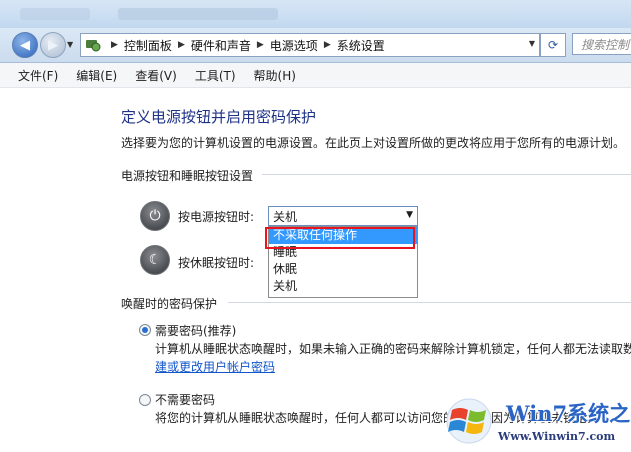 The width and height of the screenshot is (631, 452). I want to click on chevron-down-icon: ▼, so click(409, 215).